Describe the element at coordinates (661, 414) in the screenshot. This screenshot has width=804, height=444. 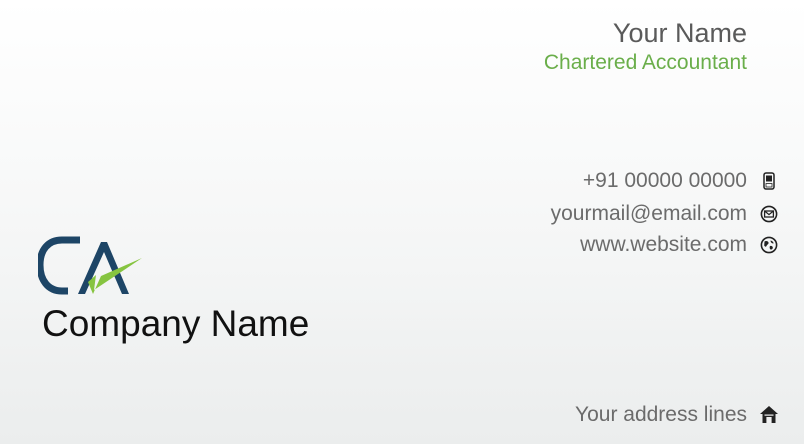
I see `address-text: Your address lines` at that location.